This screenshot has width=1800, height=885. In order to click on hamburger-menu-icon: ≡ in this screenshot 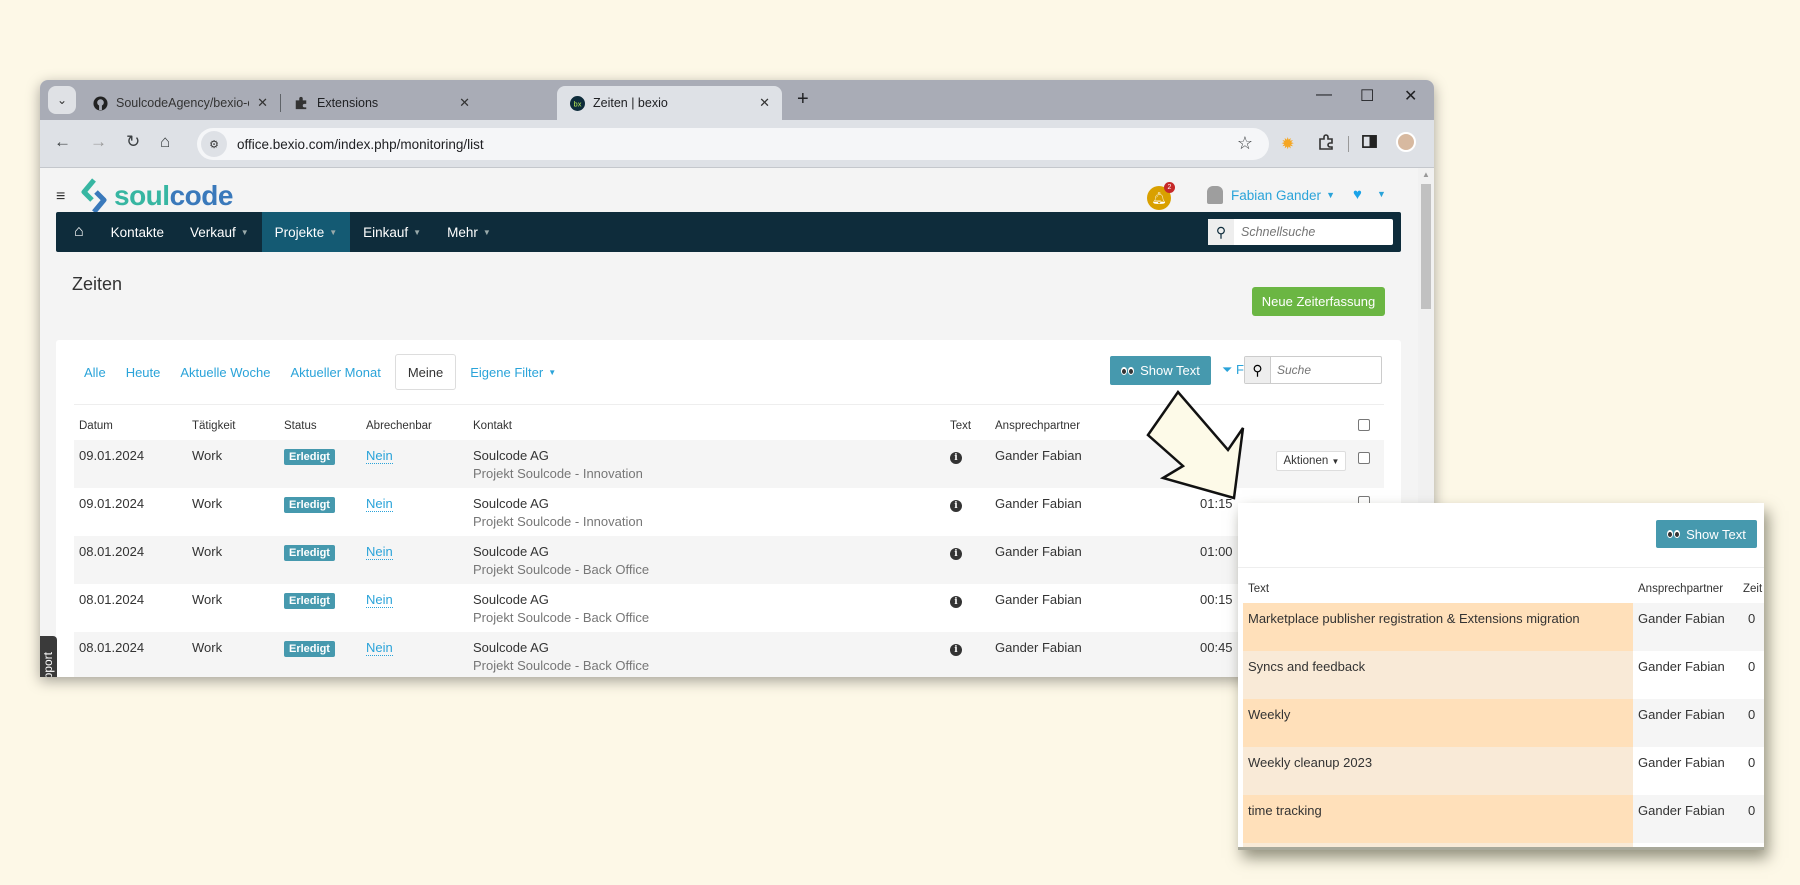, I will do `click(60, 197)`.